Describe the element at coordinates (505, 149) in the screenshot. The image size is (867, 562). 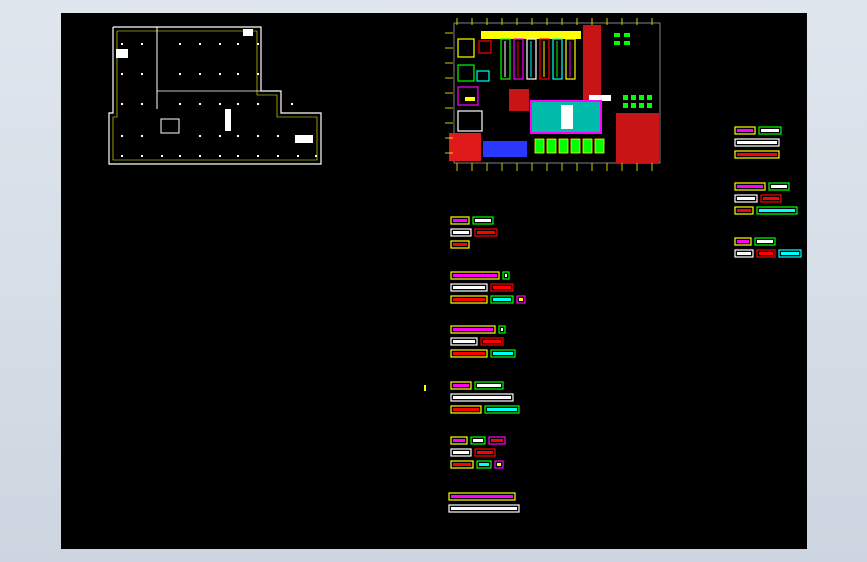
I see `blue-seating` at that location.